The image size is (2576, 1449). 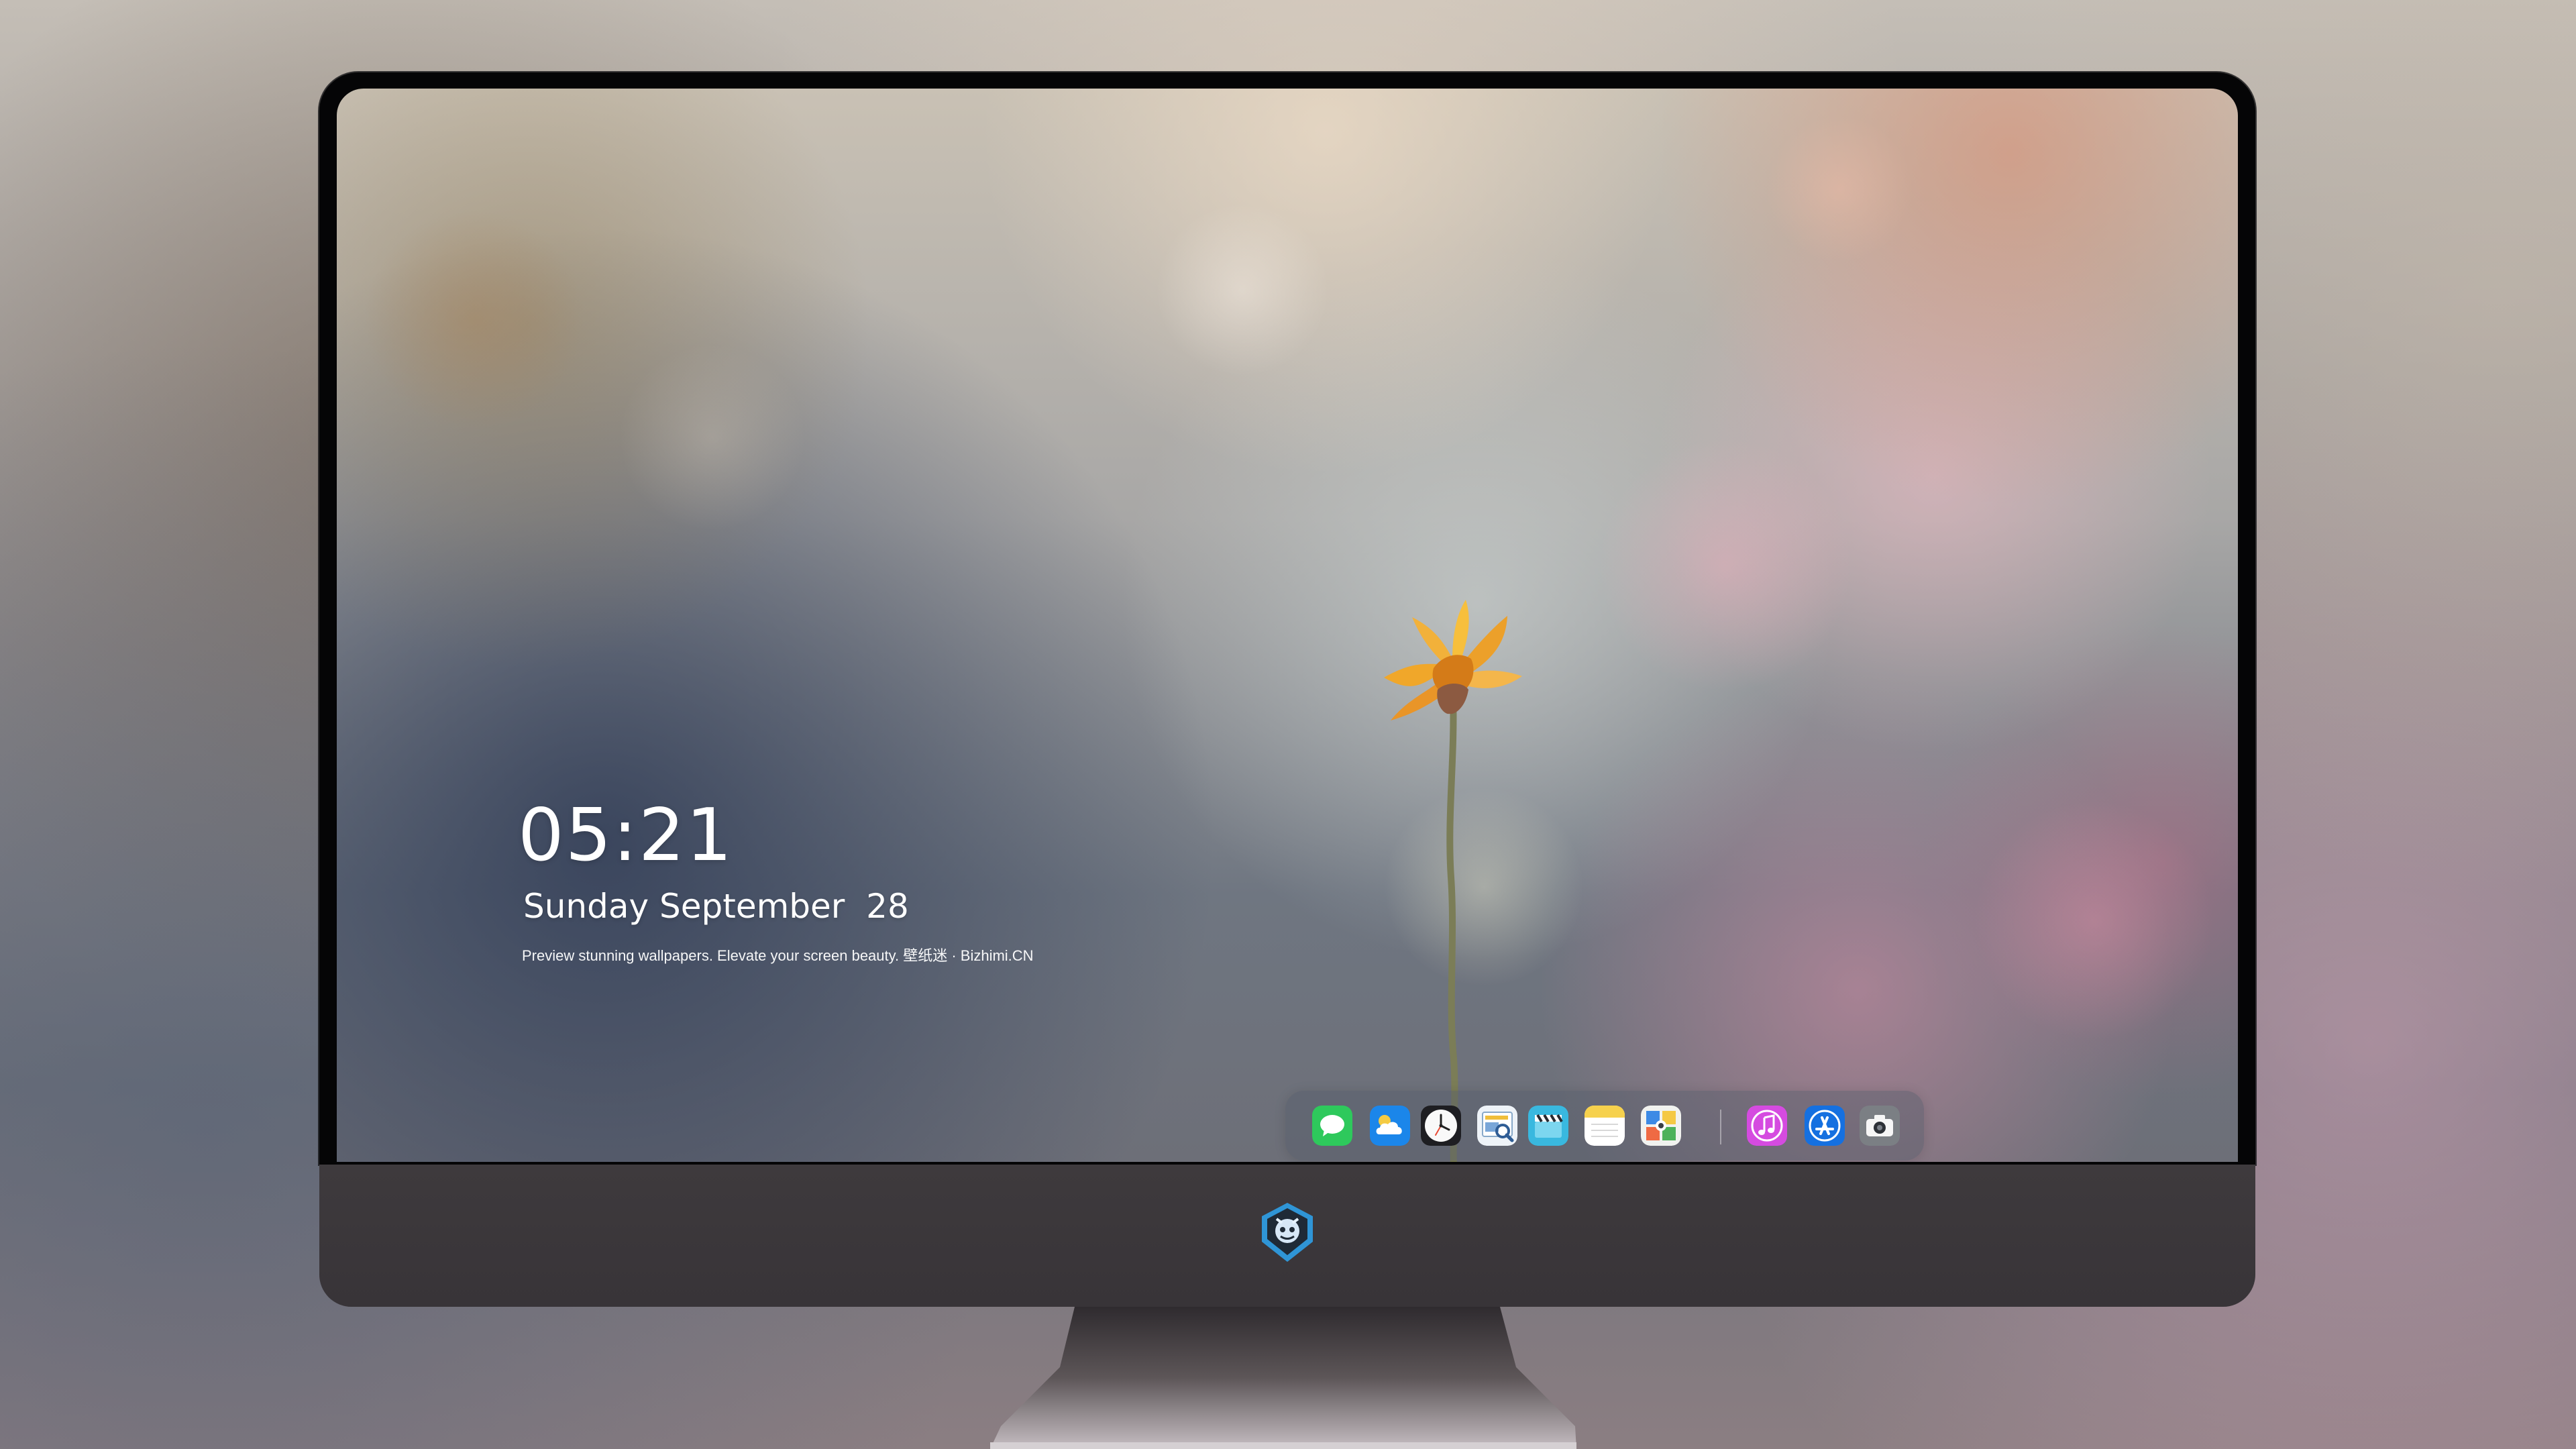 I want to click on music-note-icon, so click(x=1767, y=1126).